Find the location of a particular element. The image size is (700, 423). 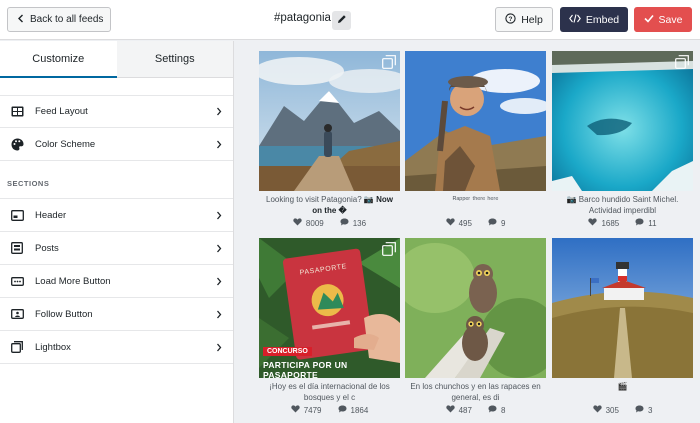

pencil-icon is located at coordinates (342, 20).